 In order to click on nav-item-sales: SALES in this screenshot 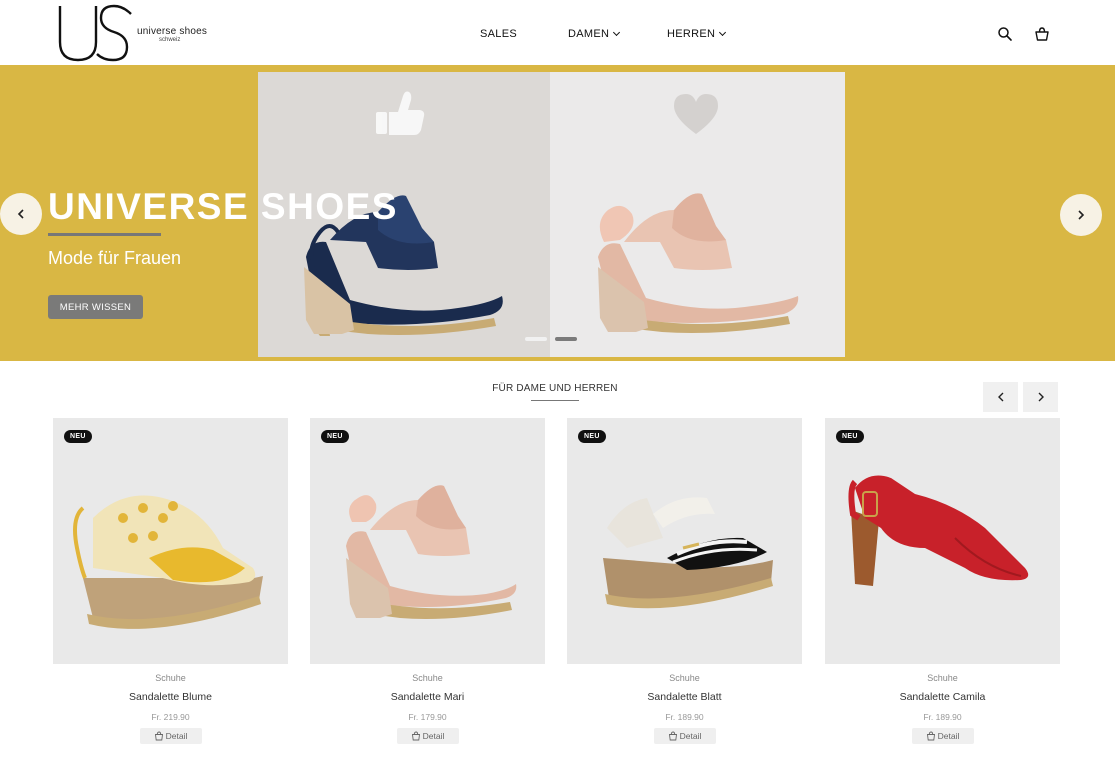, I will do `click(498, 34)`.